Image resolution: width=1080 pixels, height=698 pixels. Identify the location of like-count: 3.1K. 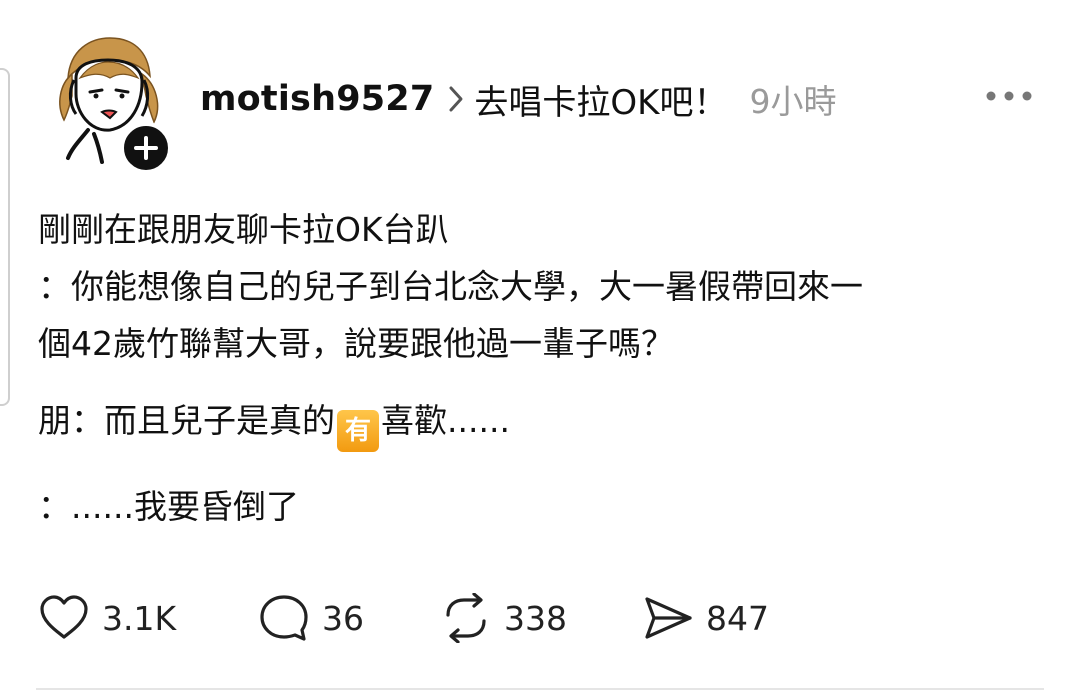
(139, 618).